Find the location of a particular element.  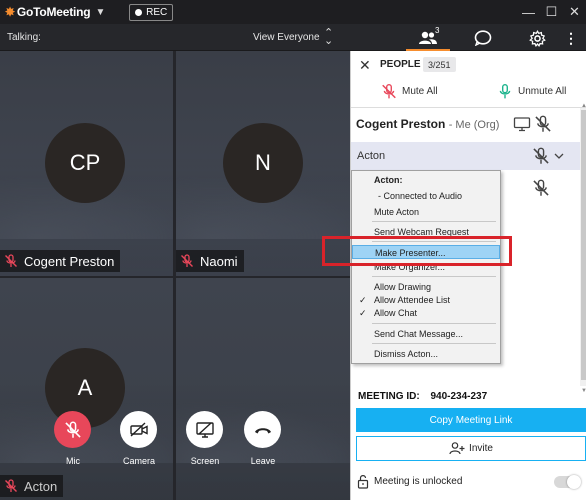

video-tile-acton: A is located at coordinates (86, 389).